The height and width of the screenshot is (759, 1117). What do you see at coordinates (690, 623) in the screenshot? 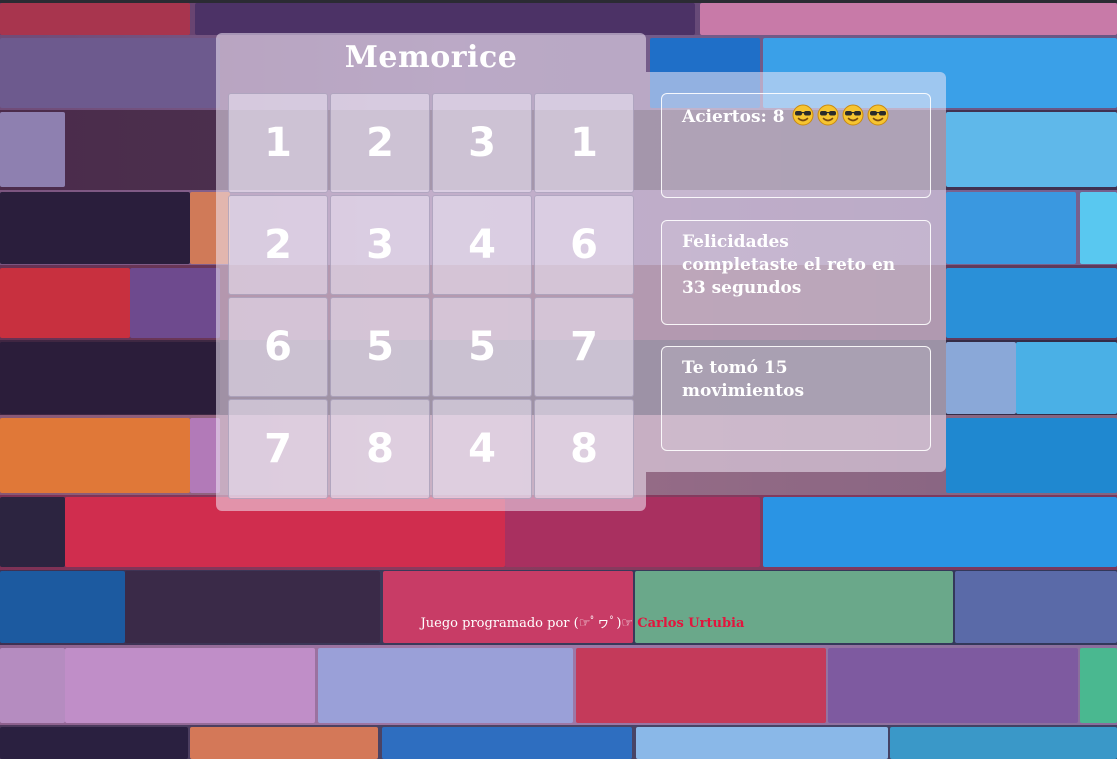
I see `author-link: Carlos Urtubia` at bounding box center [690, 623].